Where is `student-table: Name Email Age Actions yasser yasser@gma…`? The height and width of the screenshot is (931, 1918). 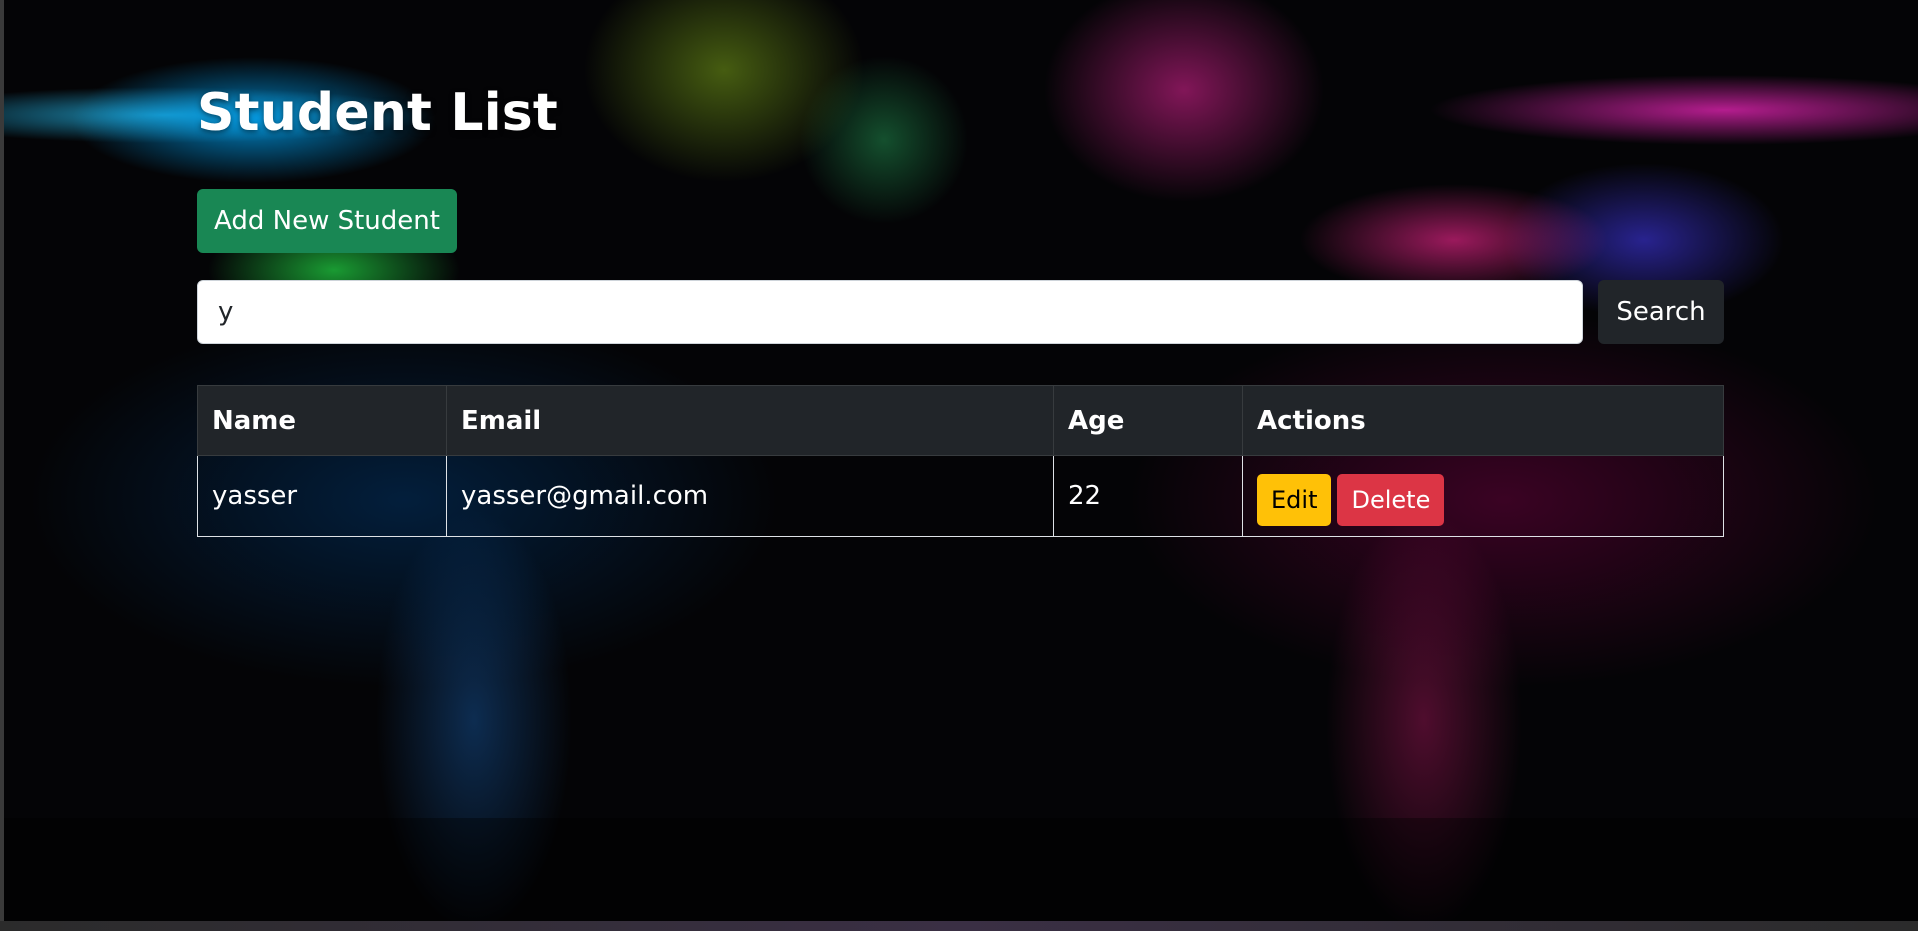 student-table: Name Email Age Actions yasser yasser@gma… is located at coordinates (960, 461).